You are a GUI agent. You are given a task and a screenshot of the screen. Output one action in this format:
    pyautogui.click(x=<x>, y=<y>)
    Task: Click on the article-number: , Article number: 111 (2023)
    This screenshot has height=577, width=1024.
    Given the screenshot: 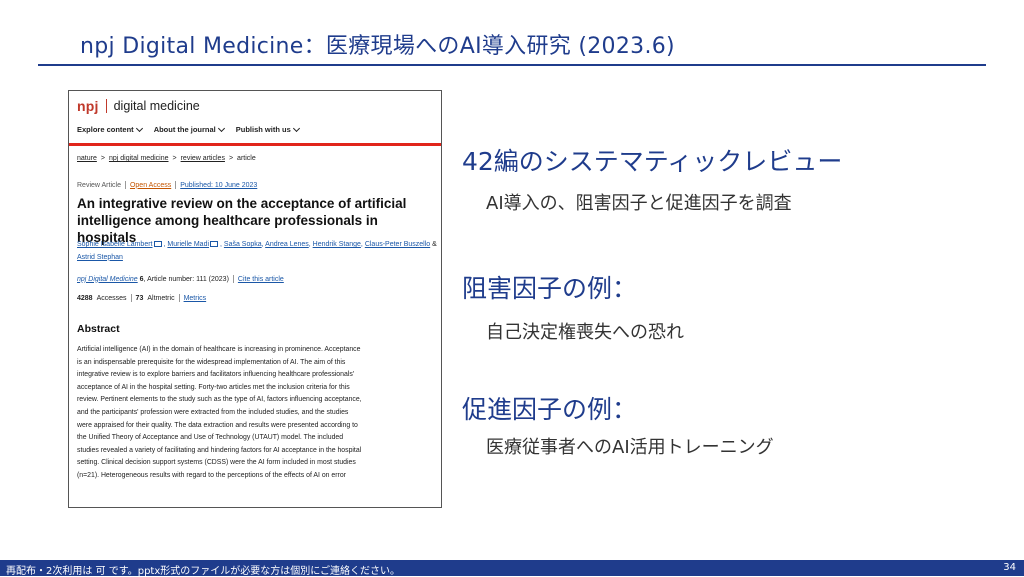 What is the action you would take?
    pyautogui.click(x=186, y=279)
    